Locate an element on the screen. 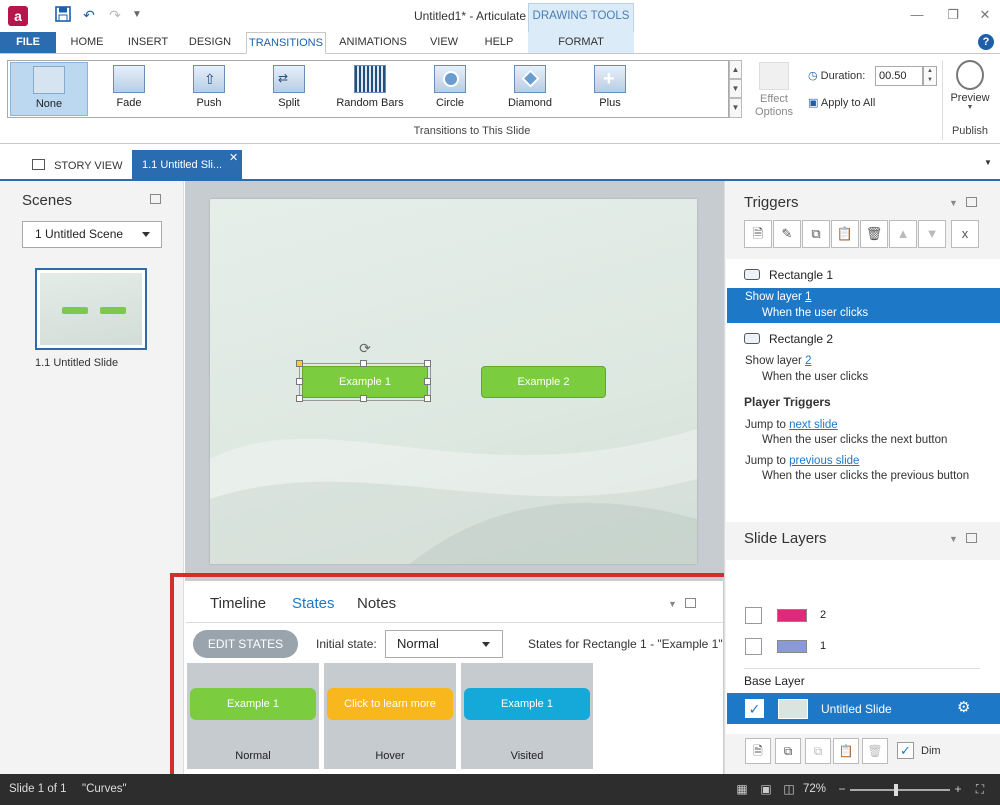 Image resolution: width=1000 pixels, height=805 pixels. state-card-visited: Example 1 Visited is located at coordinates (527, 716).